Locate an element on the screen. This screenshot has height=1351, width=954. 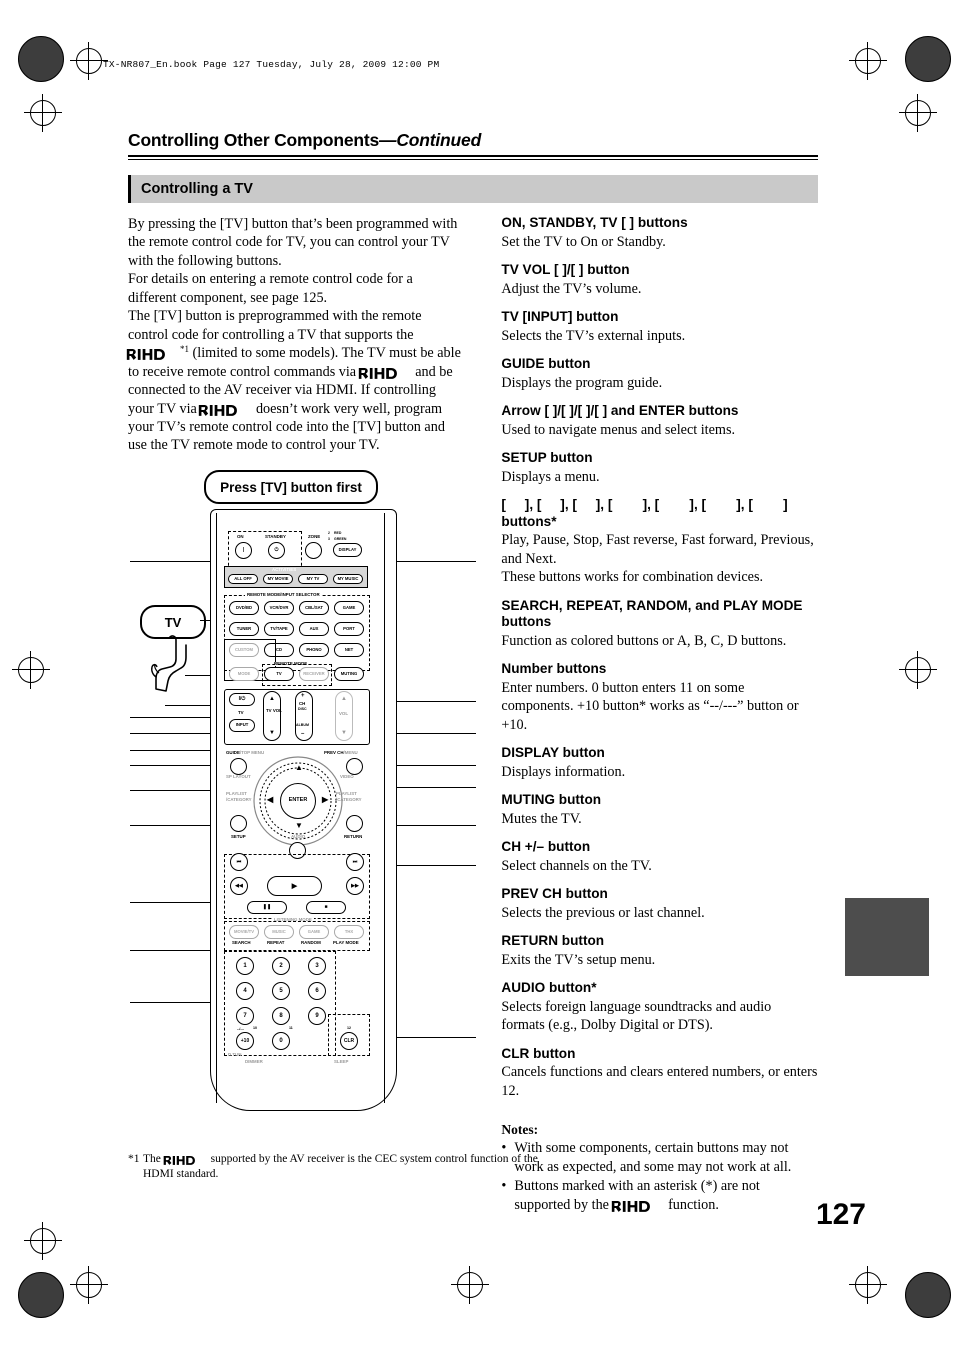
thx-button: THX is located at coordinates (349, 932).